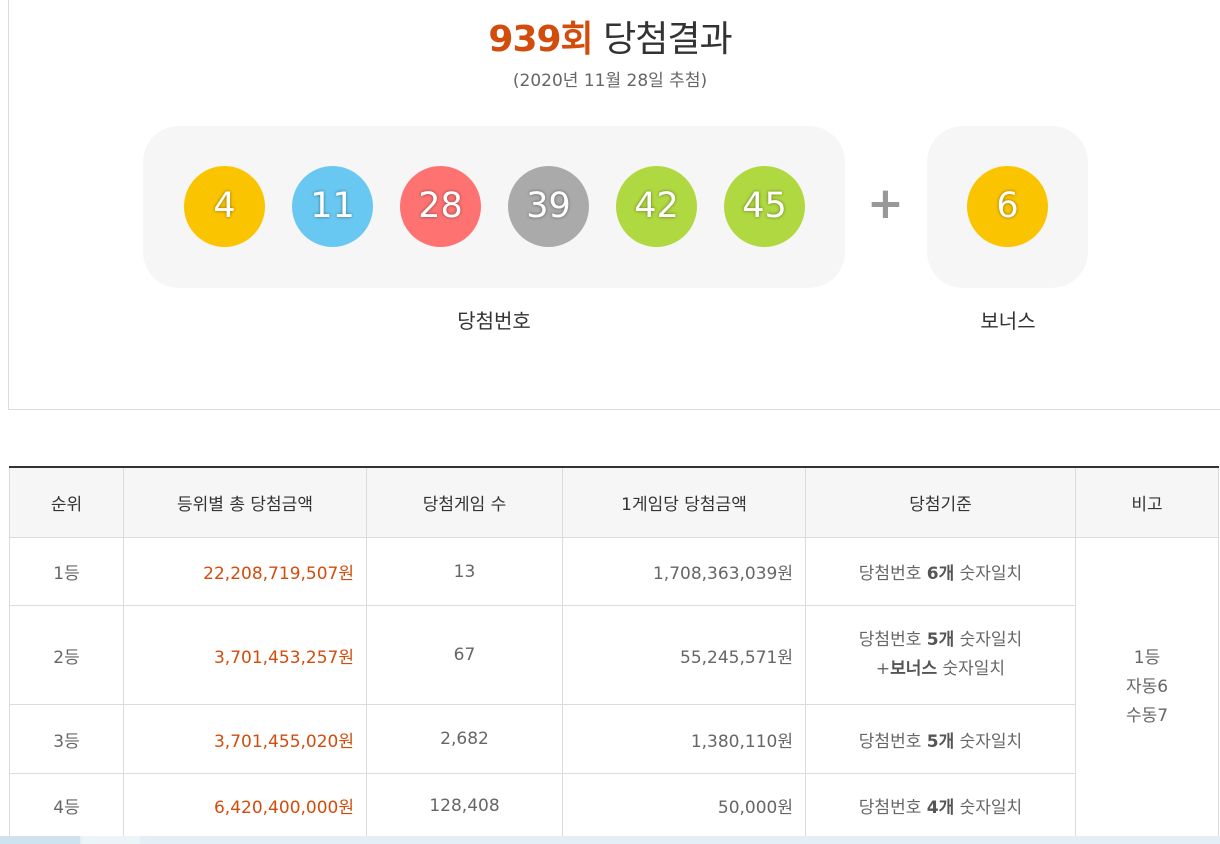 This screenshot has height=844, width=1220. Describe the element at coordinates (40, 840) in the screenshot. I see `scrollbar-track-left` at that location.